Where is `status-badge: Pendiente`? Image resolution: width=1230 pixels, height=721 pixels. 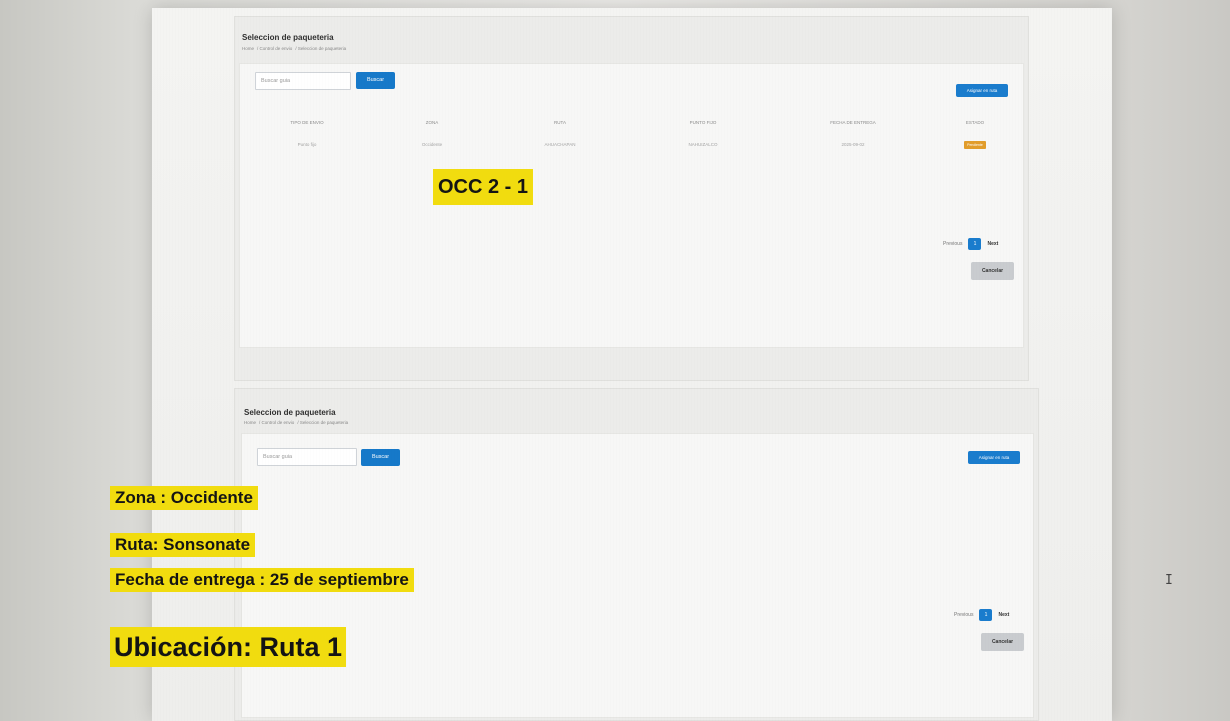
status-badge: Pendiente is located at coordinates (975, 145).